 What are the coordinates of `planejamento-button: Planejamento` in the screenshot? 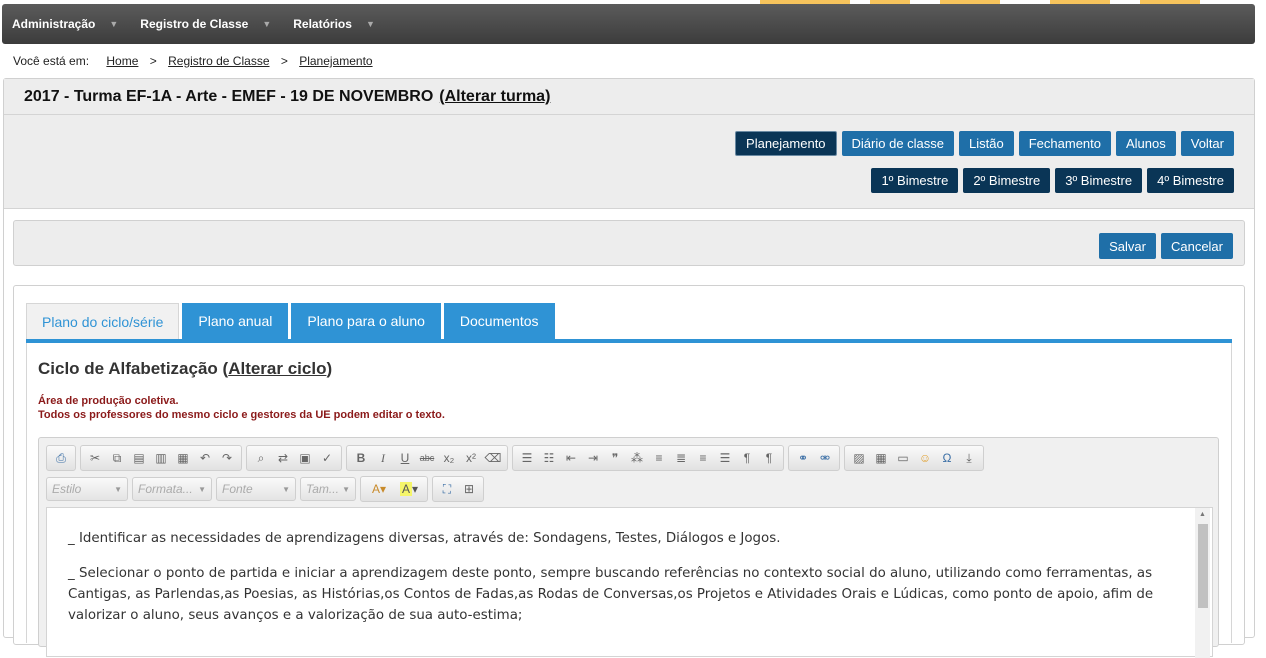 It's located at (786, 143).